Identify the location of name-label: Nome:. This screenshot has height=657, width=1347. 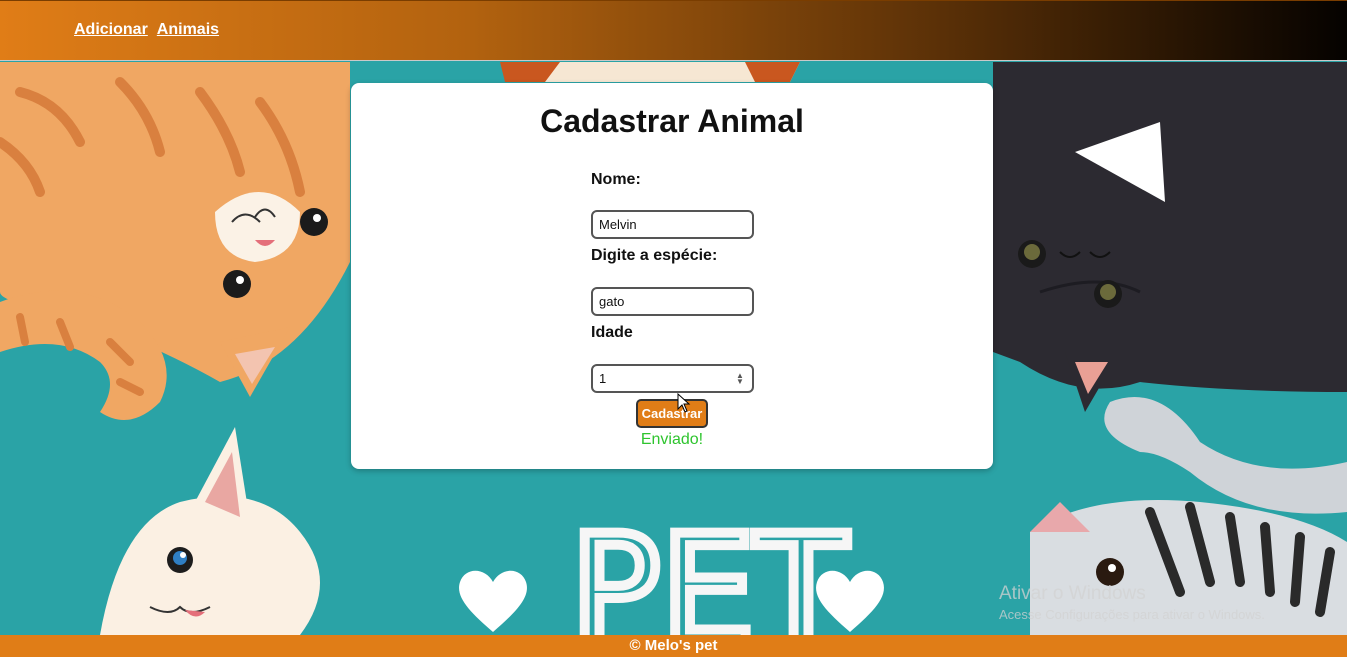
(616, 179).